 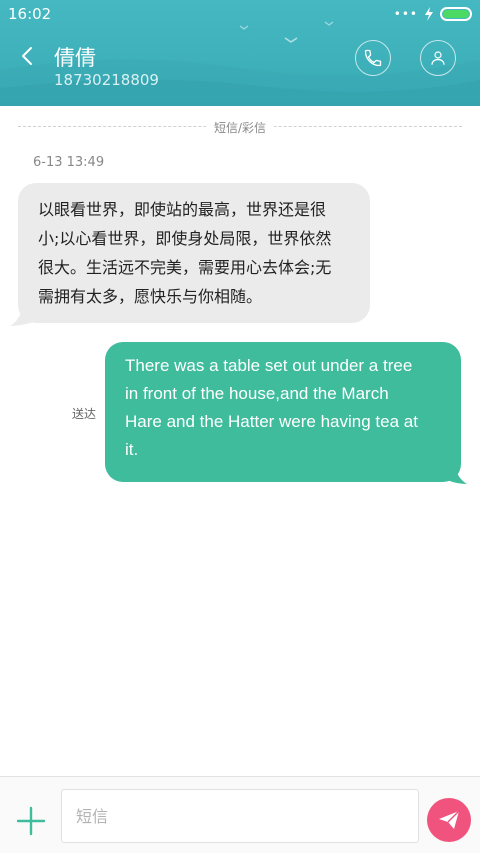 I want to click on sms-input, so click(x=240, y=816).